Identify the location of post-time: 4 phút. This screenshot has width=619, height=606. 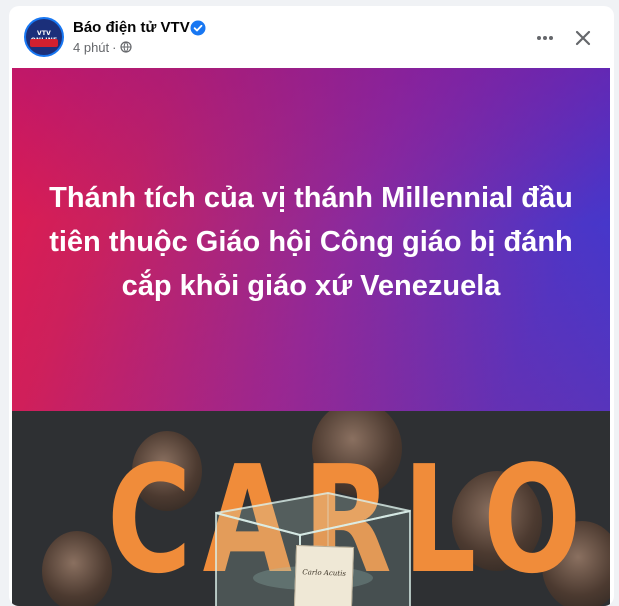
(91, 47).